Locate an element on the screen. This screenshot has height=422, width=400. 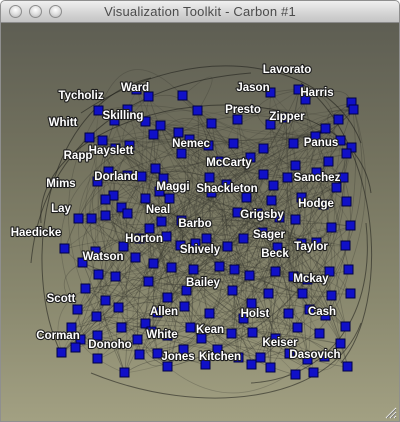
node-label: Shively is located at coordinates (200, 250).